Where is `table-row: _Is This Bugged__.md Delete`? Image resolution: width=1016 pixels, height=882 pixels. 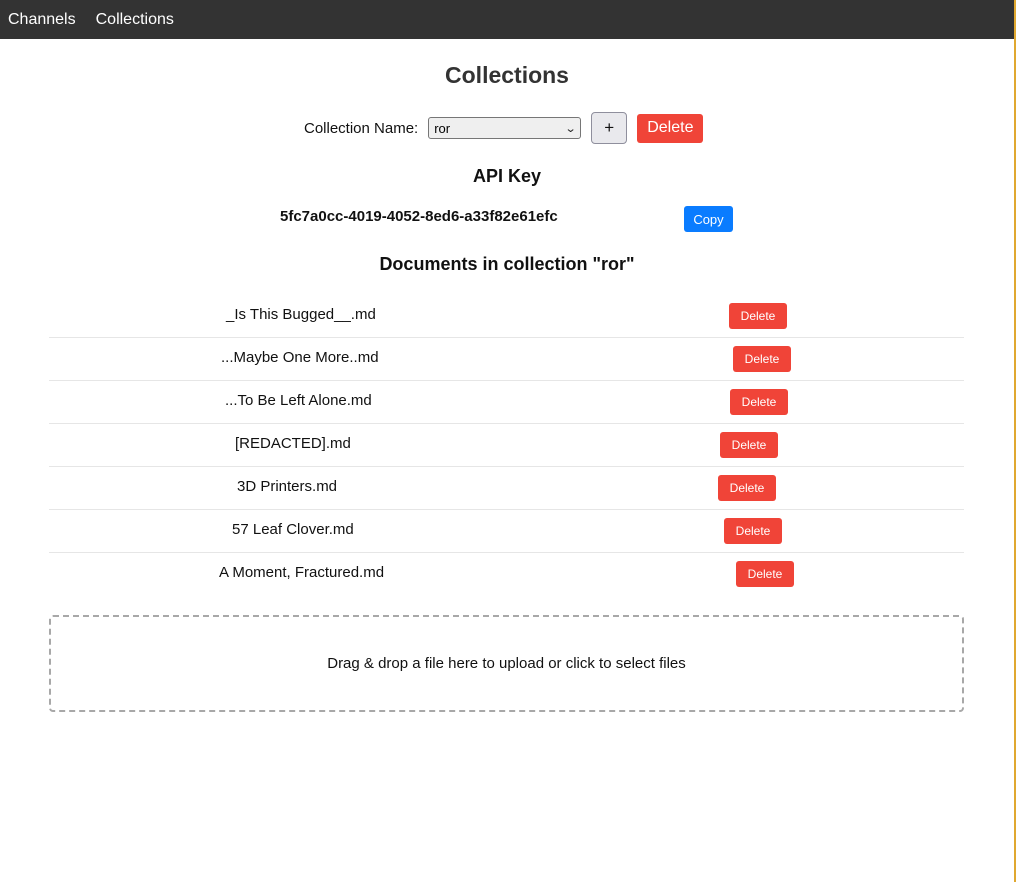
table-row: _Is This Bugged__.md Delete is located at coordinates (506, 316).